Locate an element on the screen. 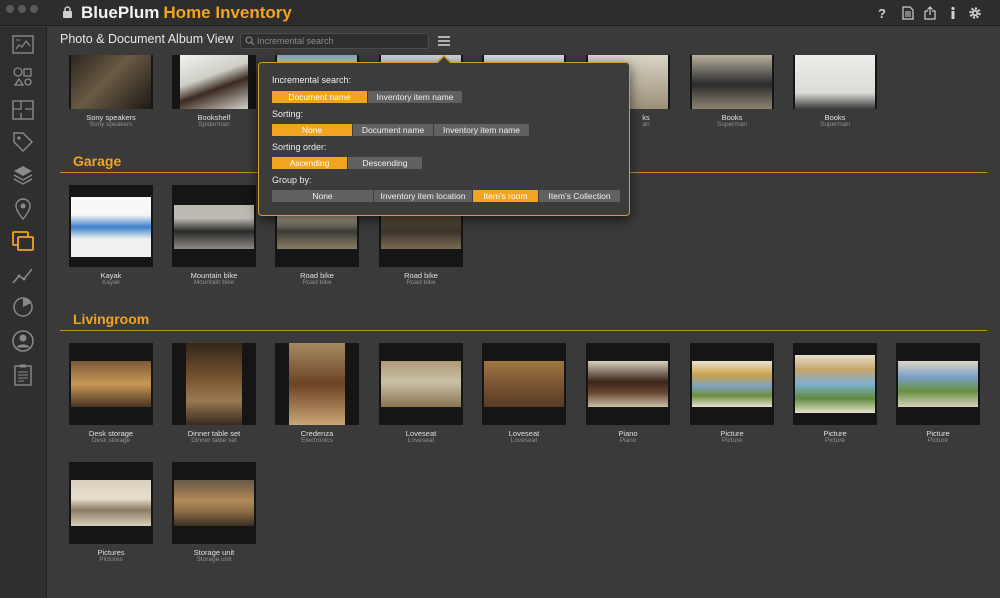 This screenshot has height=598, width=1000. app-name: Home Inventory is located at coordinates (227, 12).